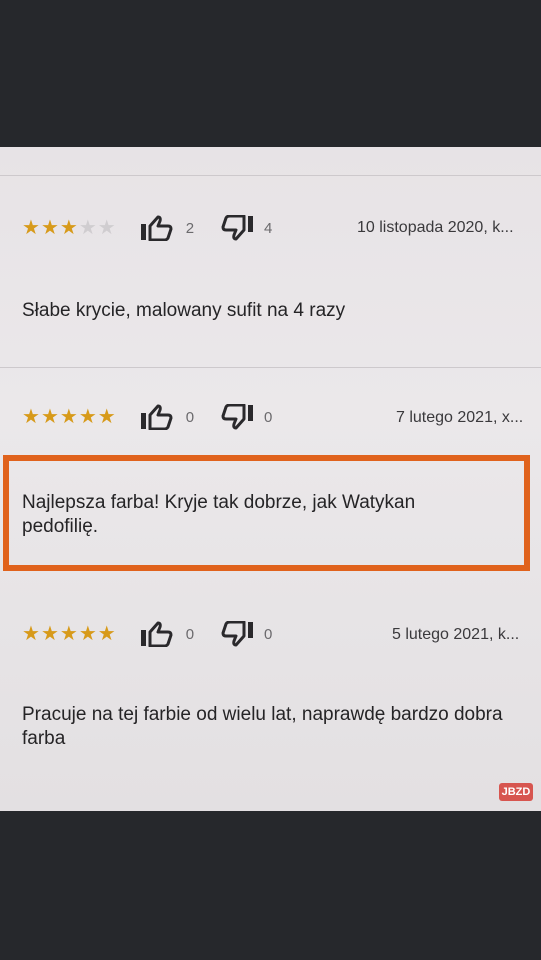  What do you see at coordinates (516, 792) in the screenshot?
I see `watermark-logo: JBZD` at bounding box center [516, 792].